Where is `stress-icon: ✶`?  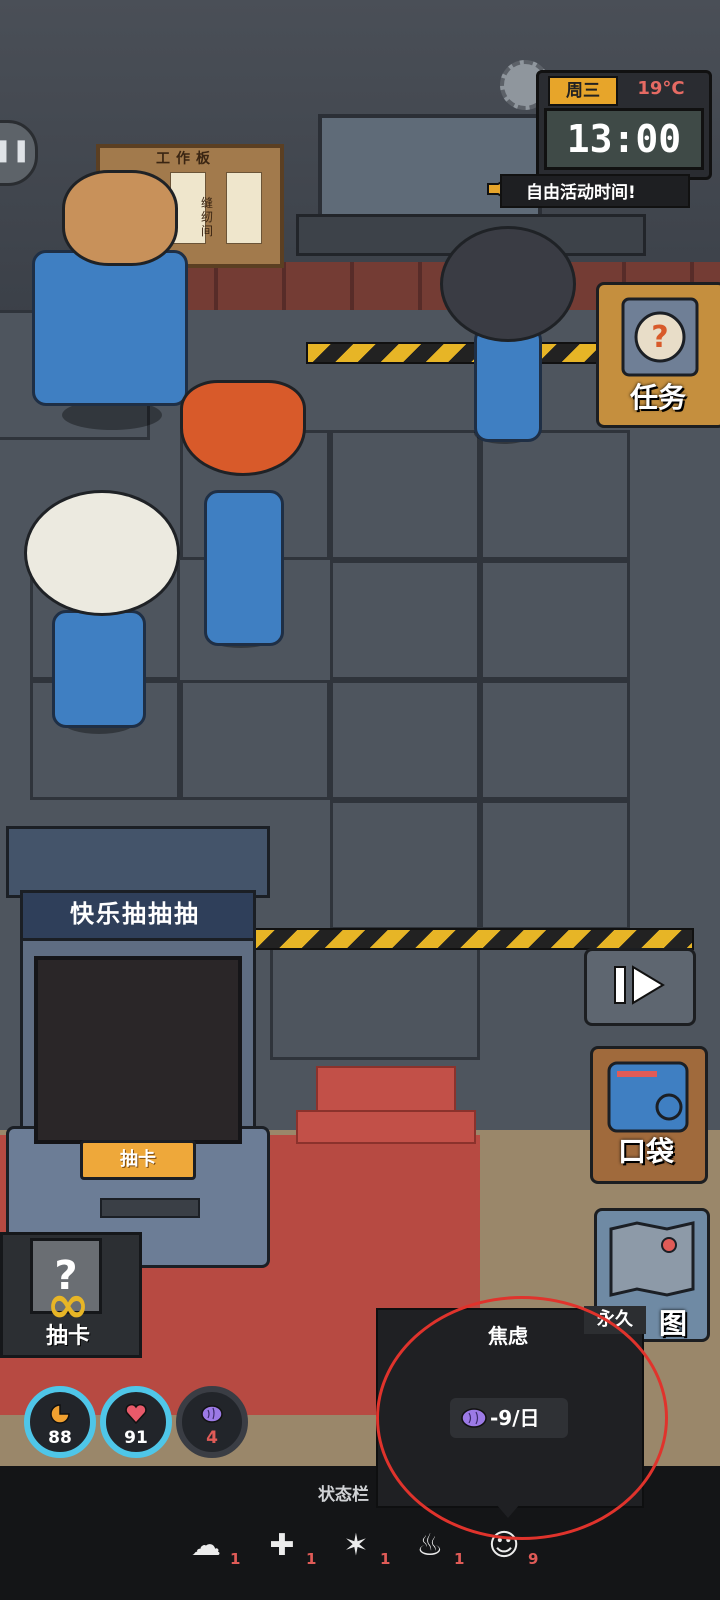
stress-icon: ✶ is located at coordinates (356, 1546).